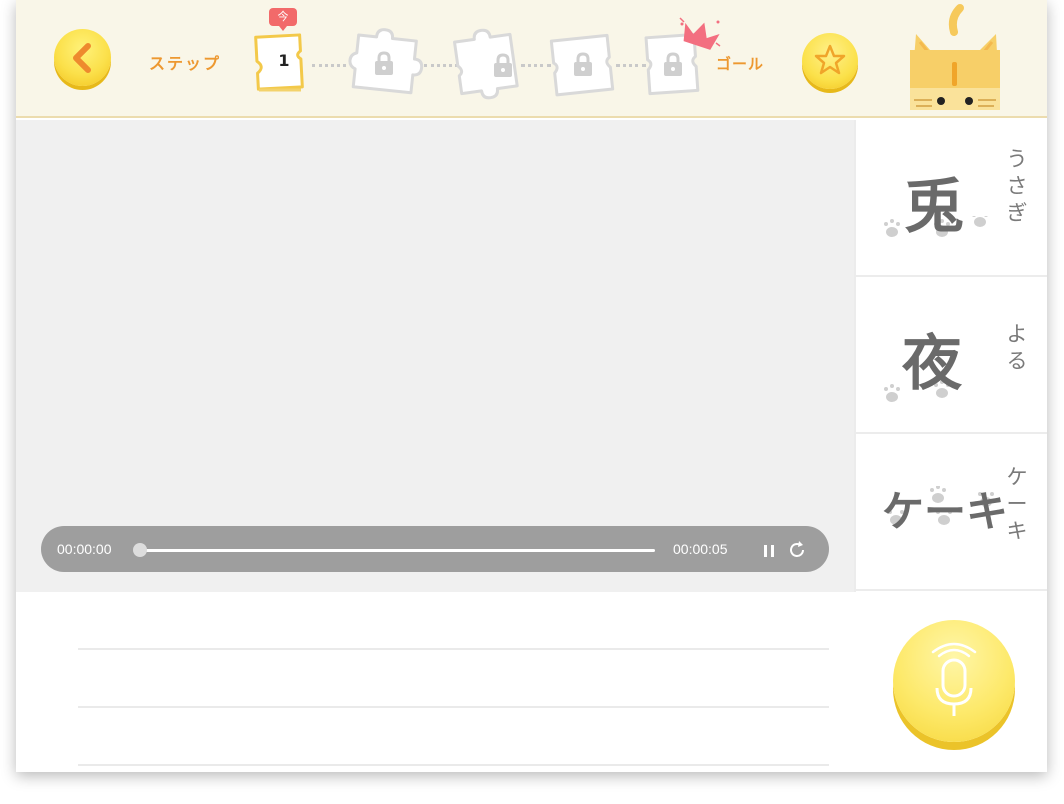 The width and height of the screenshot is (1064, 804). I want to click on step-label: ステップ, so click(185, 63).